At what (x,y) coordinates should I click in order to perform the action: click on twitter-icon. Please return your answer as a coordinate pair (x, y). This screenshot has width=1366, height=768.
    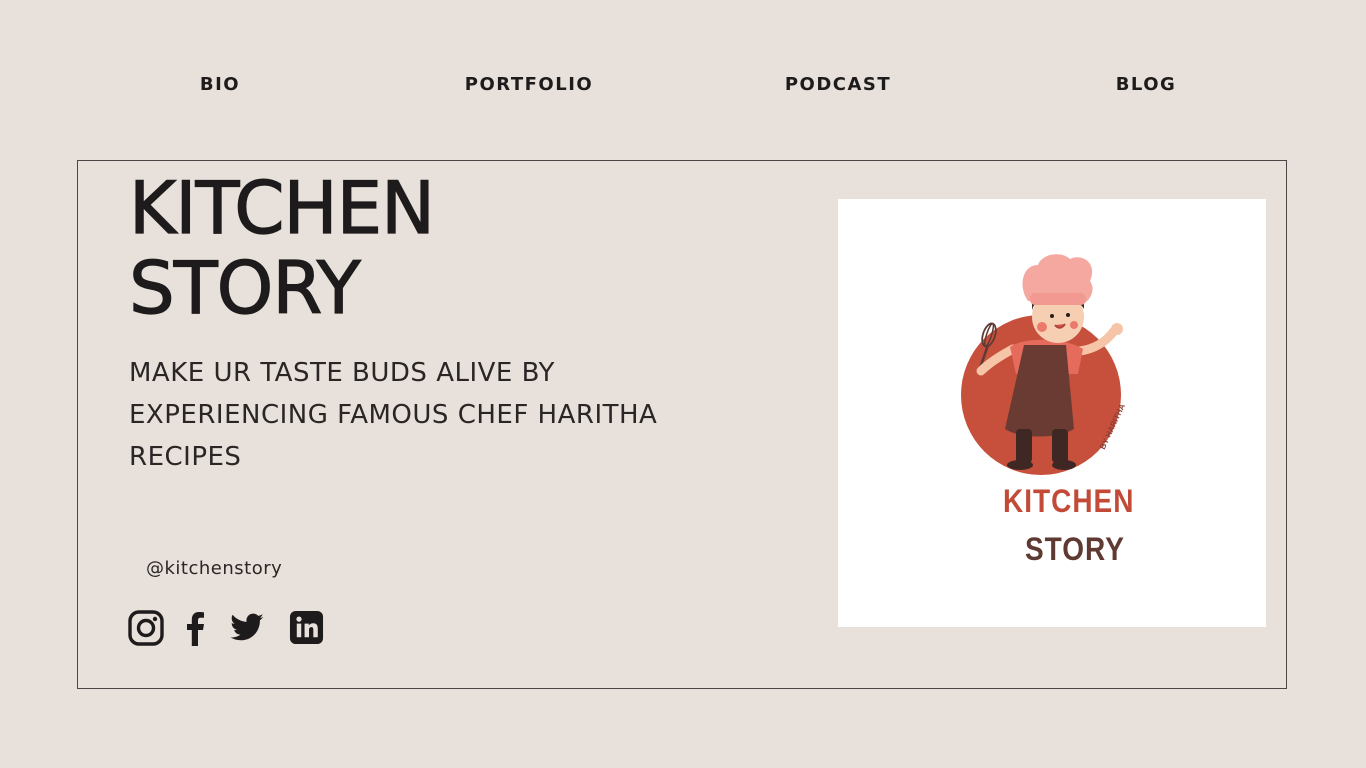
    Looking at the image, I should click on (247, 628).